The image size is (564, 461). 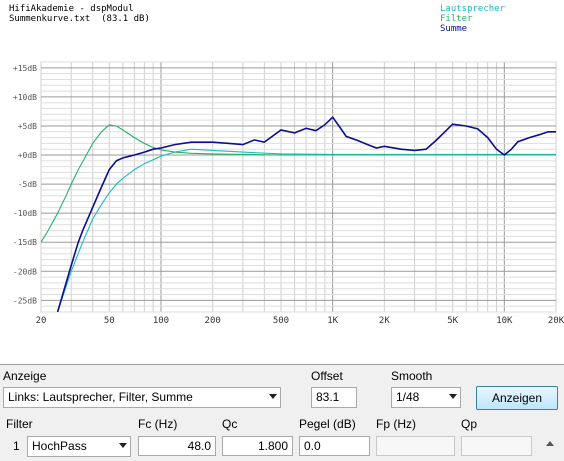 What do you see at coordinates (496, 446) in the screenshot?
I see `qp-input` at bounding box center [496, 446].